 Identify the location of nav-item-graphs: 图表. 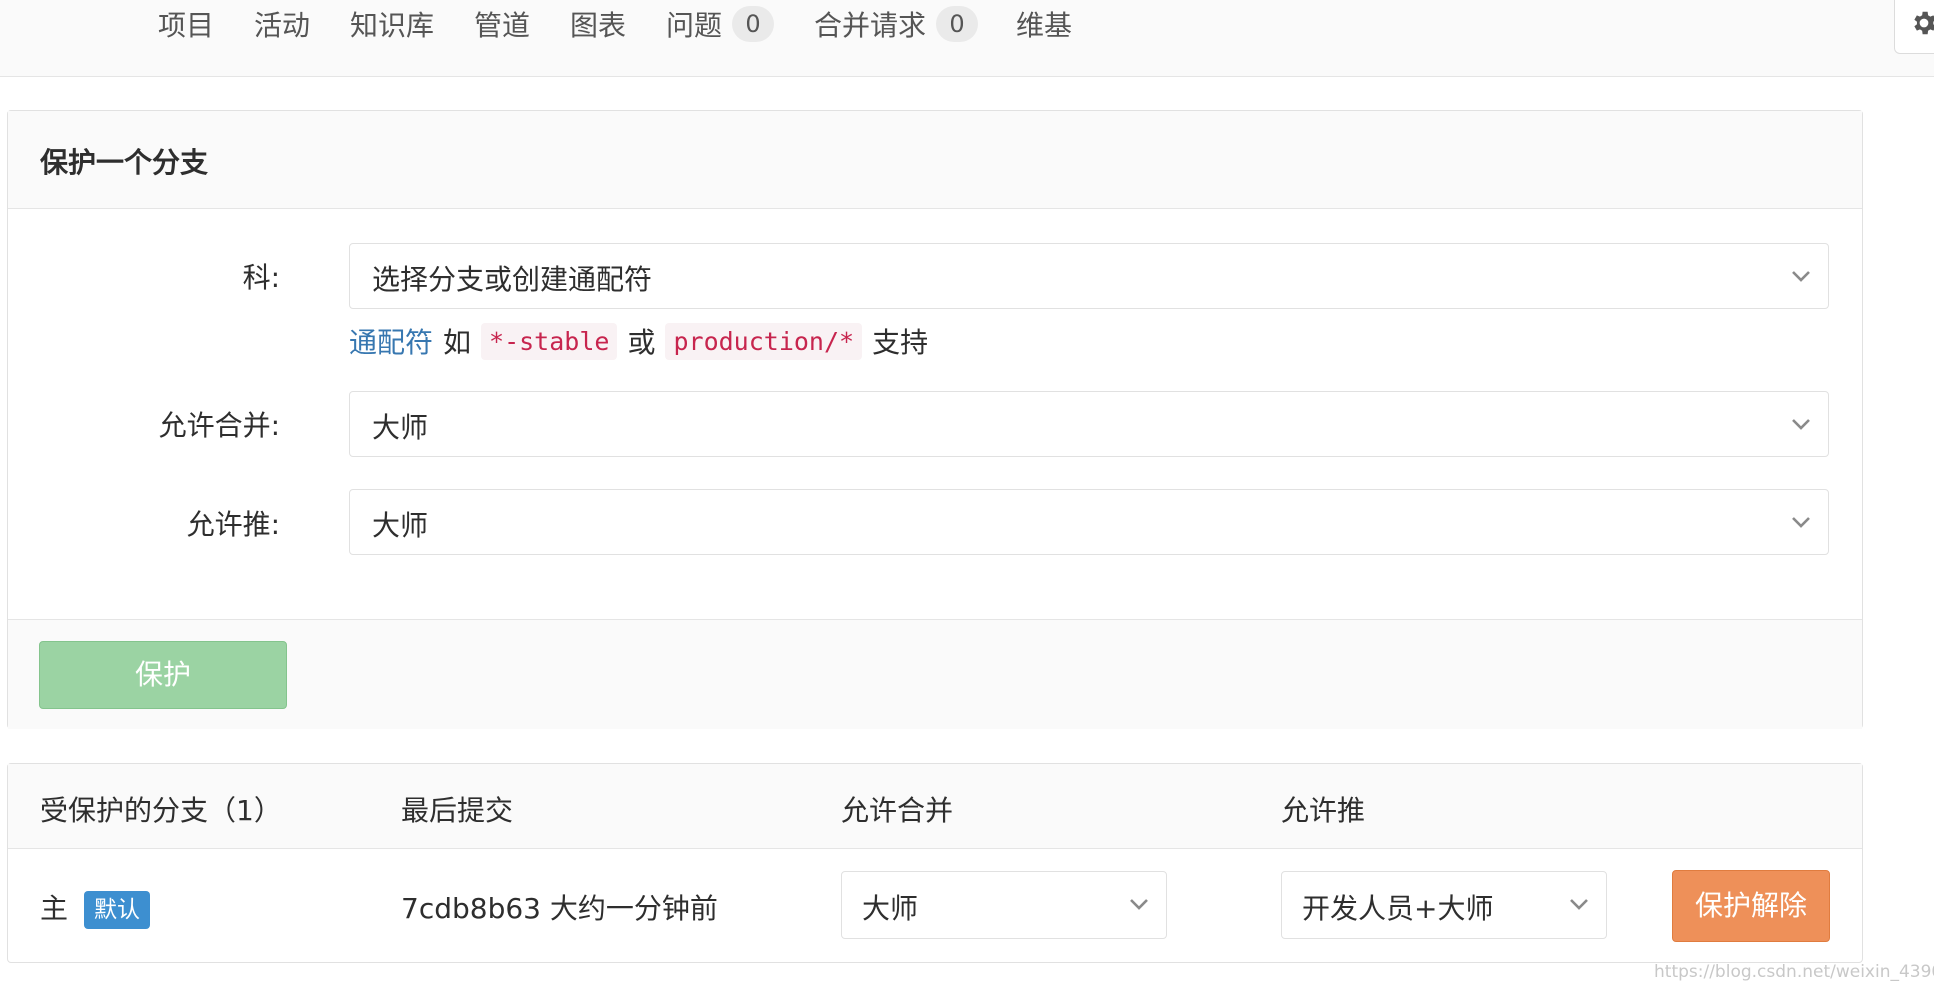
(598, 24).